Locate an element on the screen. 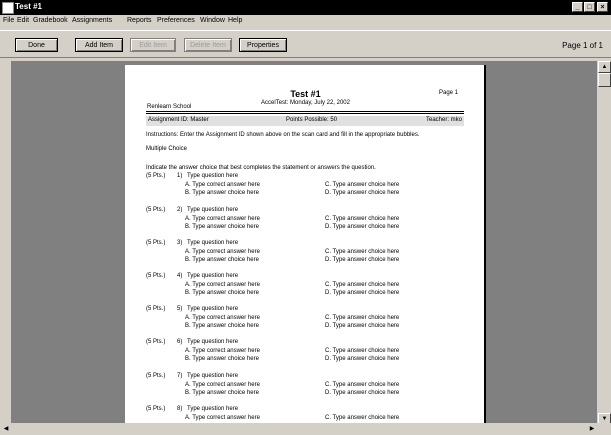 The height and width of the screenshot is (435, 611). question-number: 6) is located at coordinates (180, 342).